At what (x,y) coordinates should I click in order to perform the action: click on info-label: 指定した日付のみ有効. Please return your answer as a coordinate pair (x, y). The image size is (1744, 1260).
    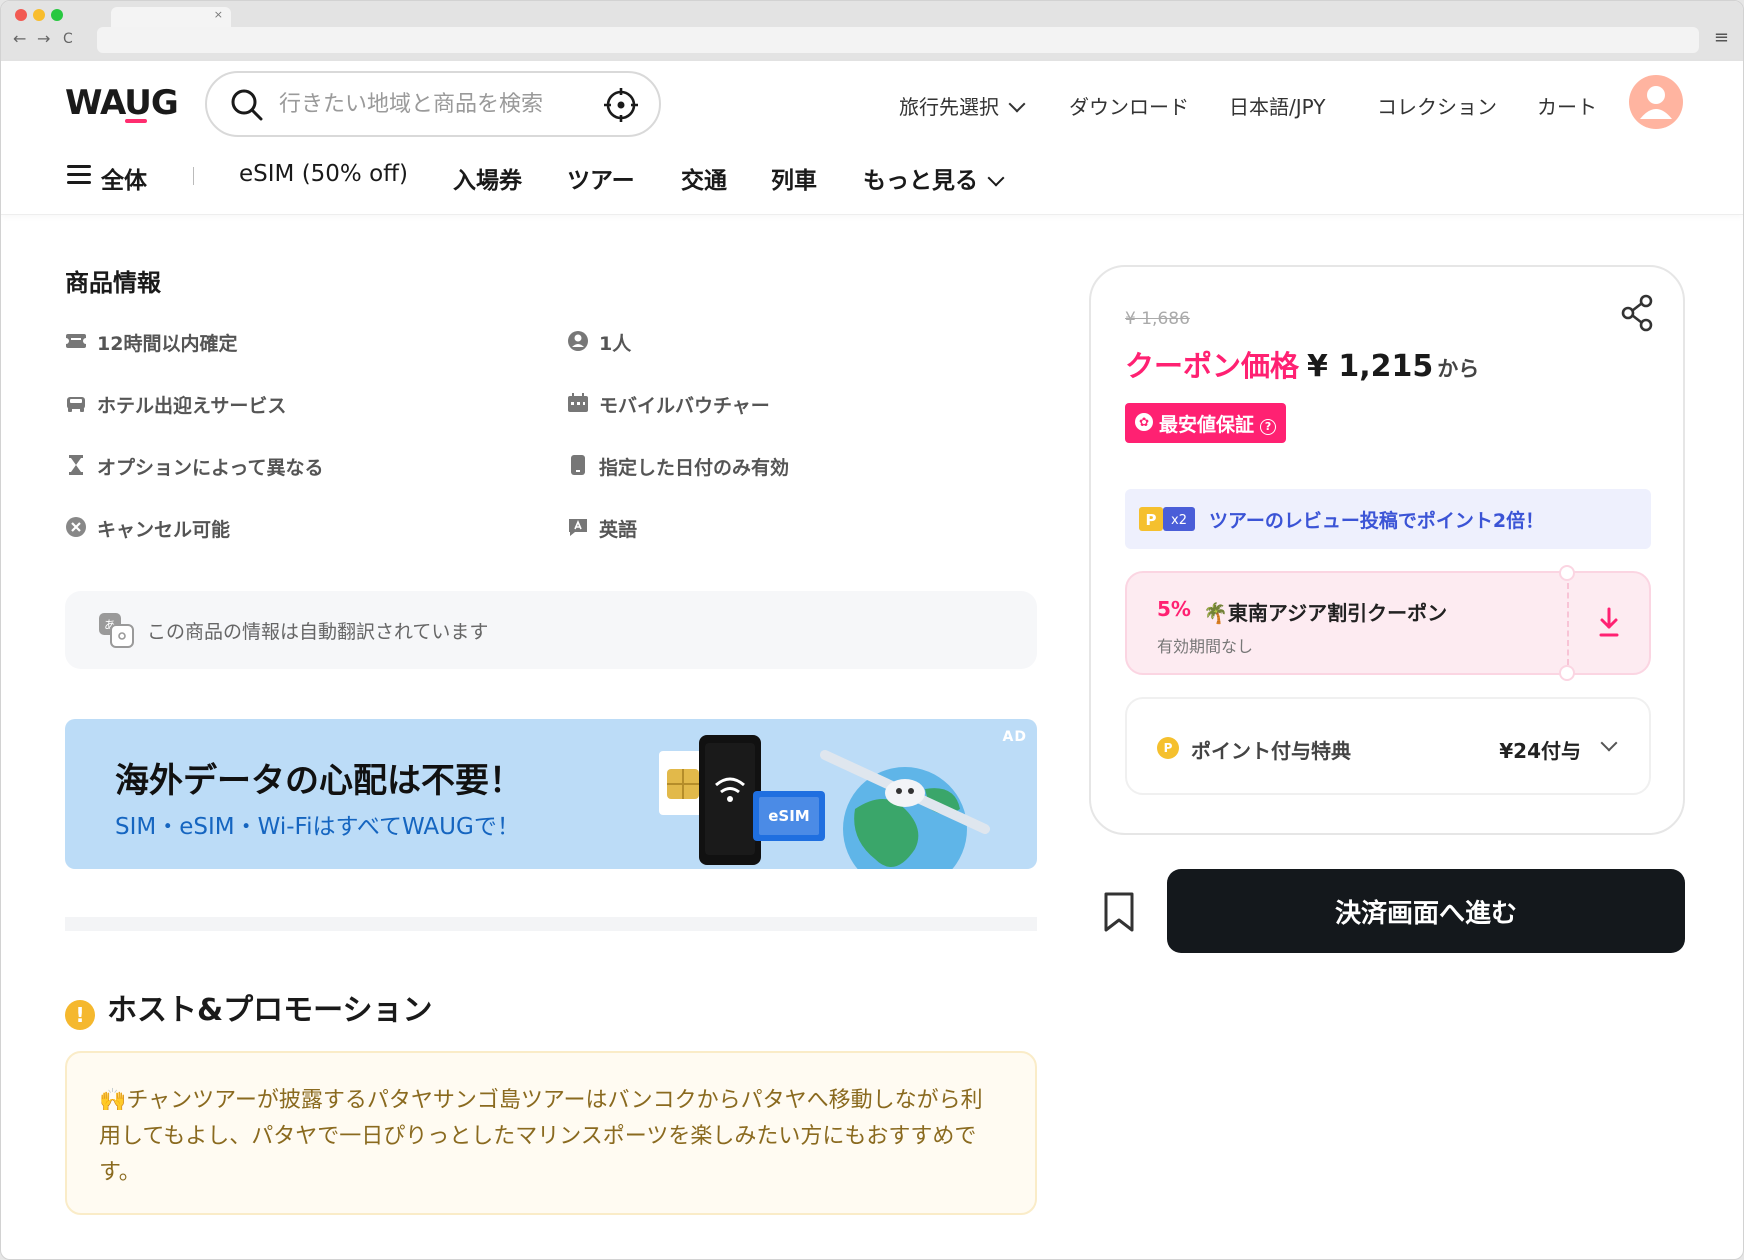
    Looking at the image, I should click on (694, 468).